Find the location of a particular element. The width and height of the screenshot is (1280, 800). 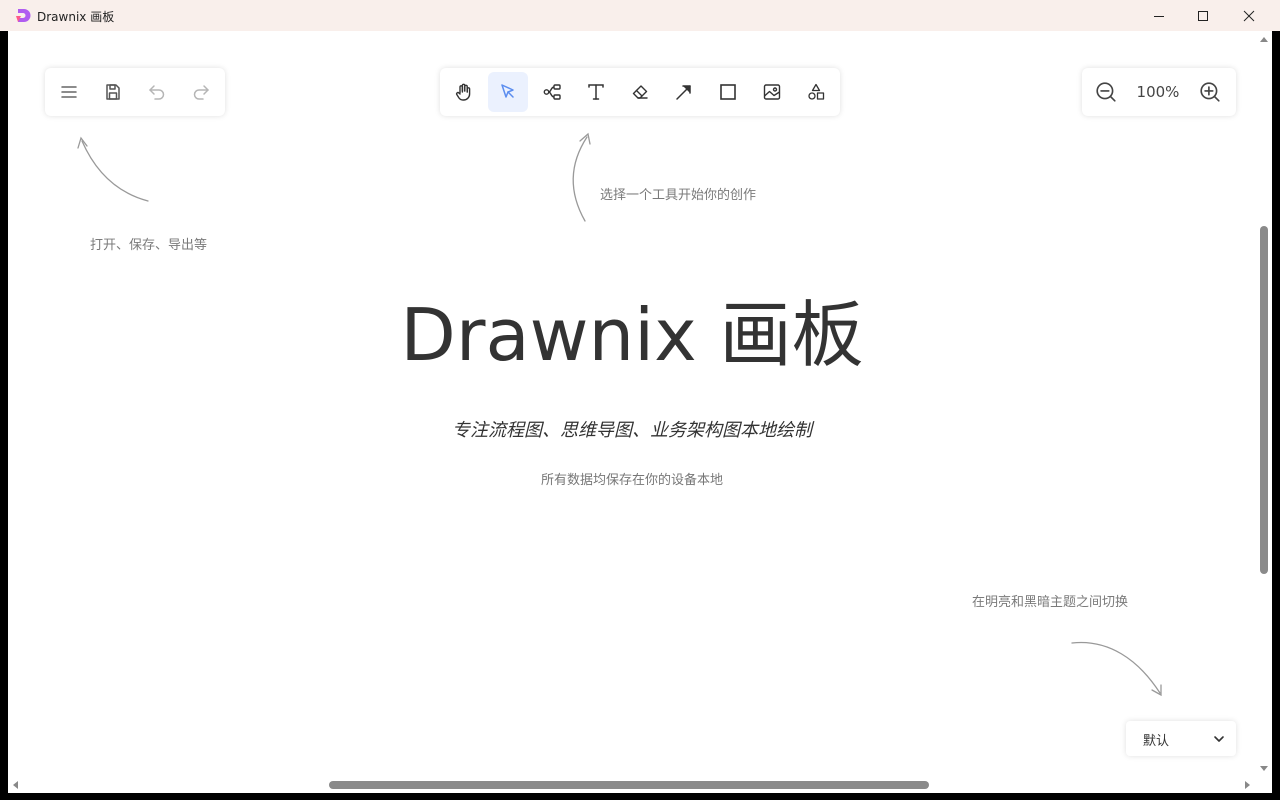

hint-arrowhead-menu is located at coordinates (82, 142).